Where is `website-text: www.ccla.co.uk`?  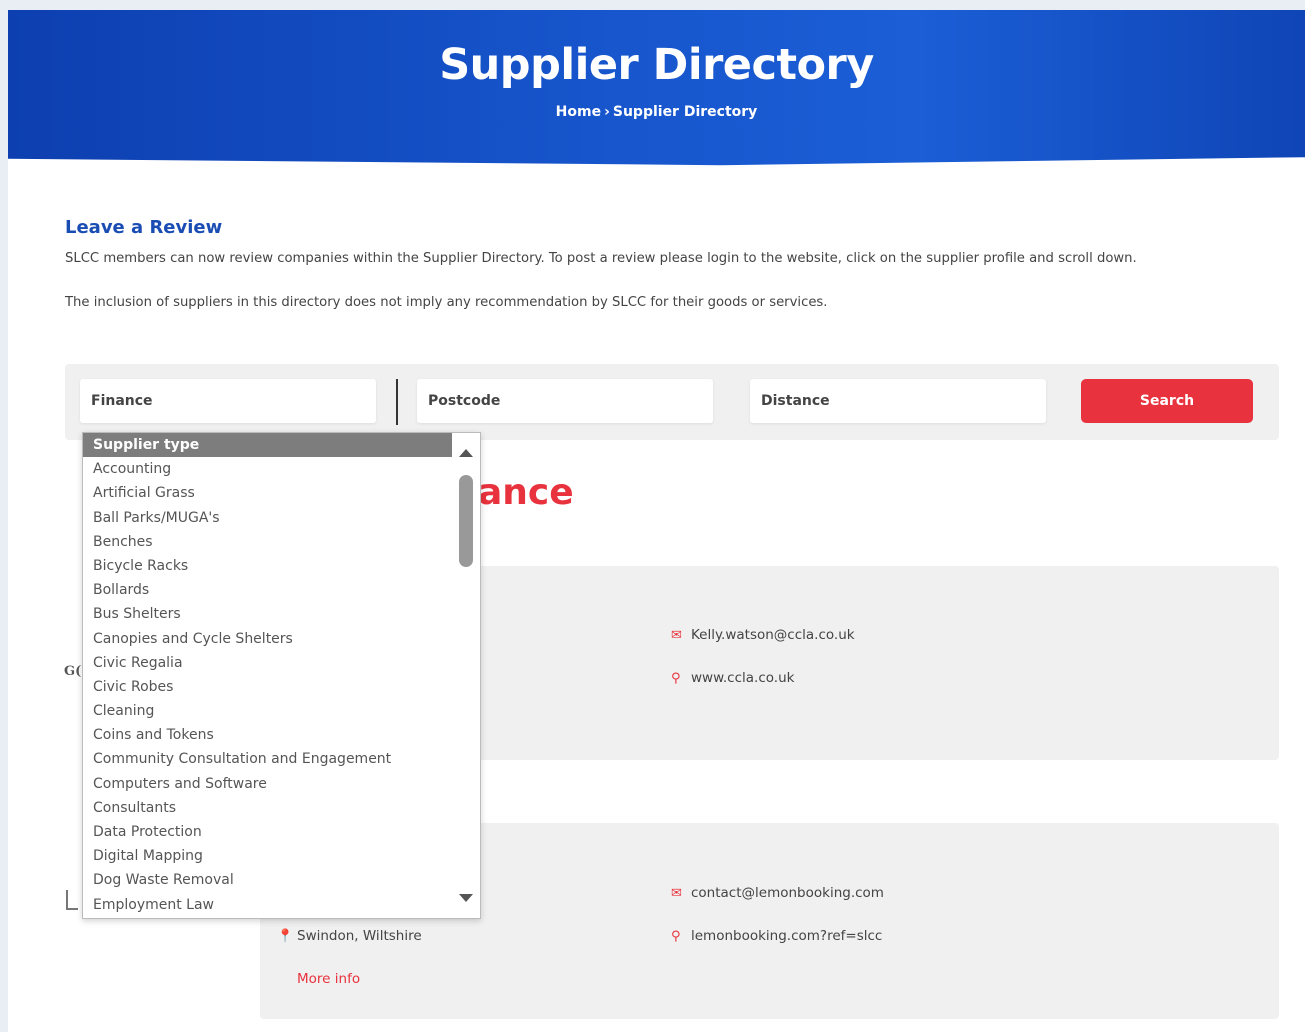
website-text: www.ccla.co.uk is located at coordinates (742, 678).